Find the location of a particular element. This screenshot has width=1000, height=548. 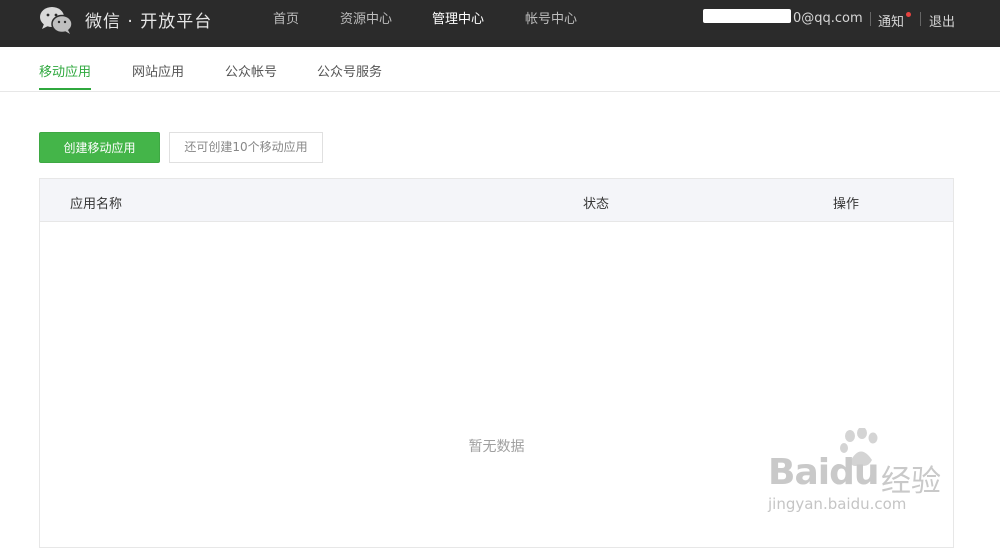

notification-dot-icon is located at coordinates (908, 14).